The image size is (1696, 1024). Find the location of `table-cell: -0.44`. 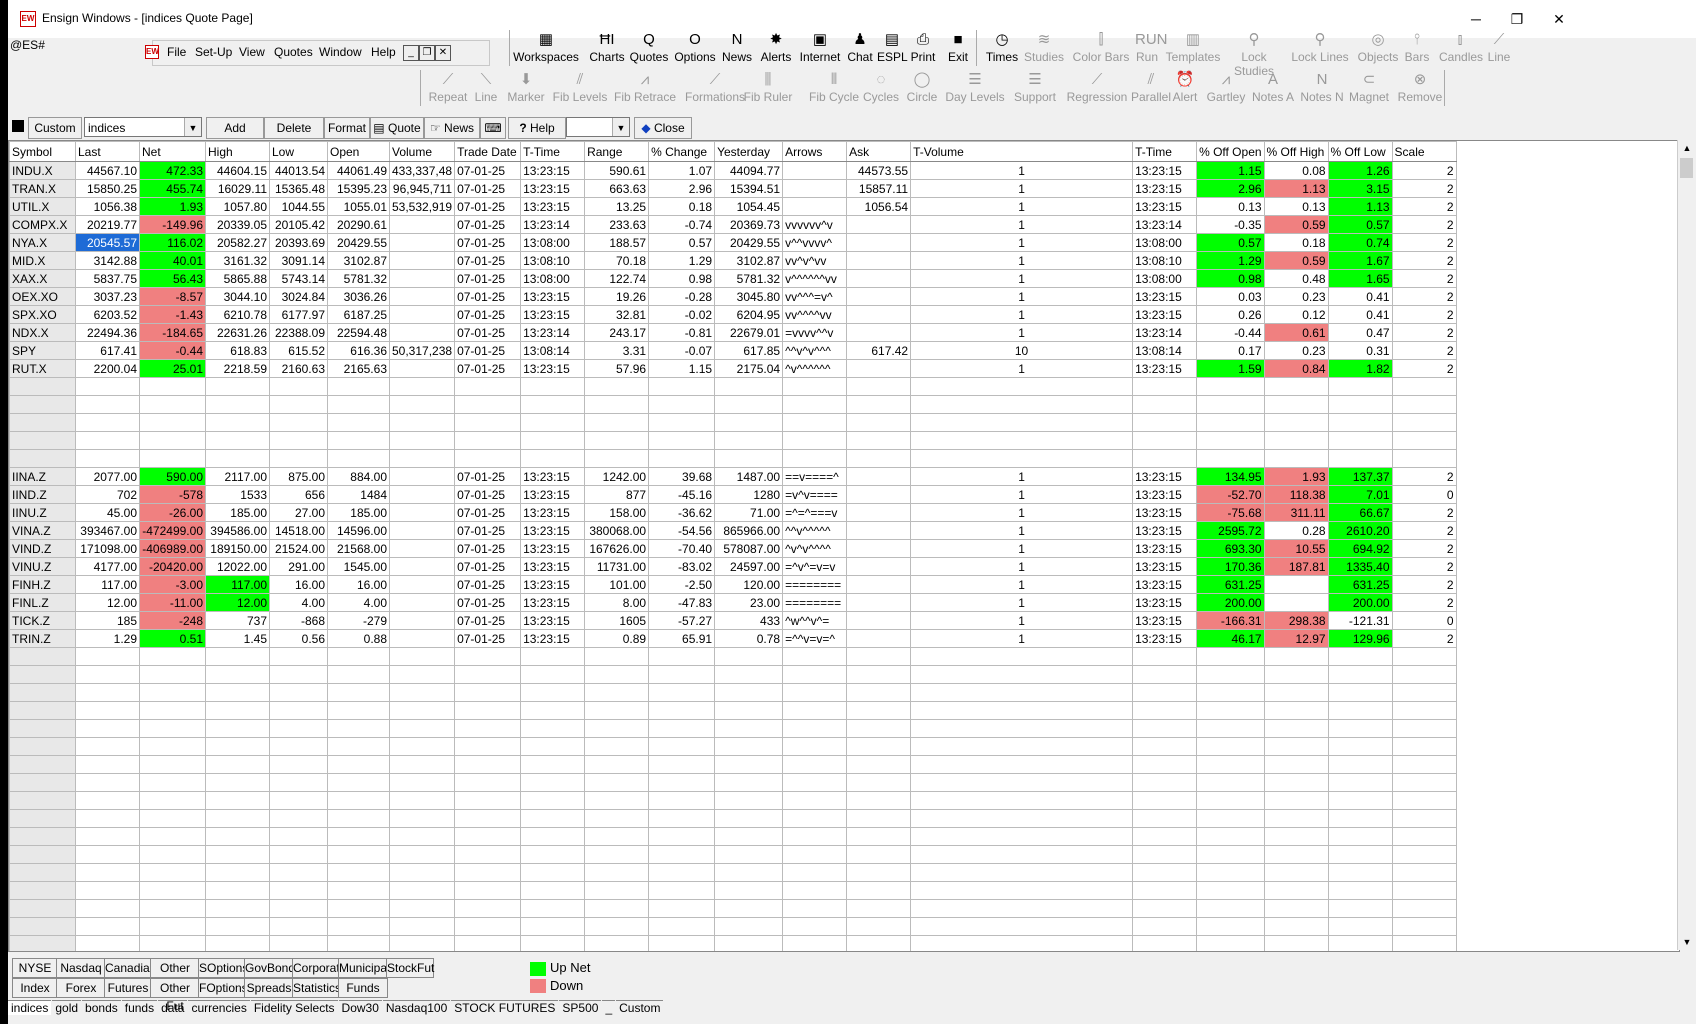

table-cell: -0.44 is located at coordinates (1230, 332).